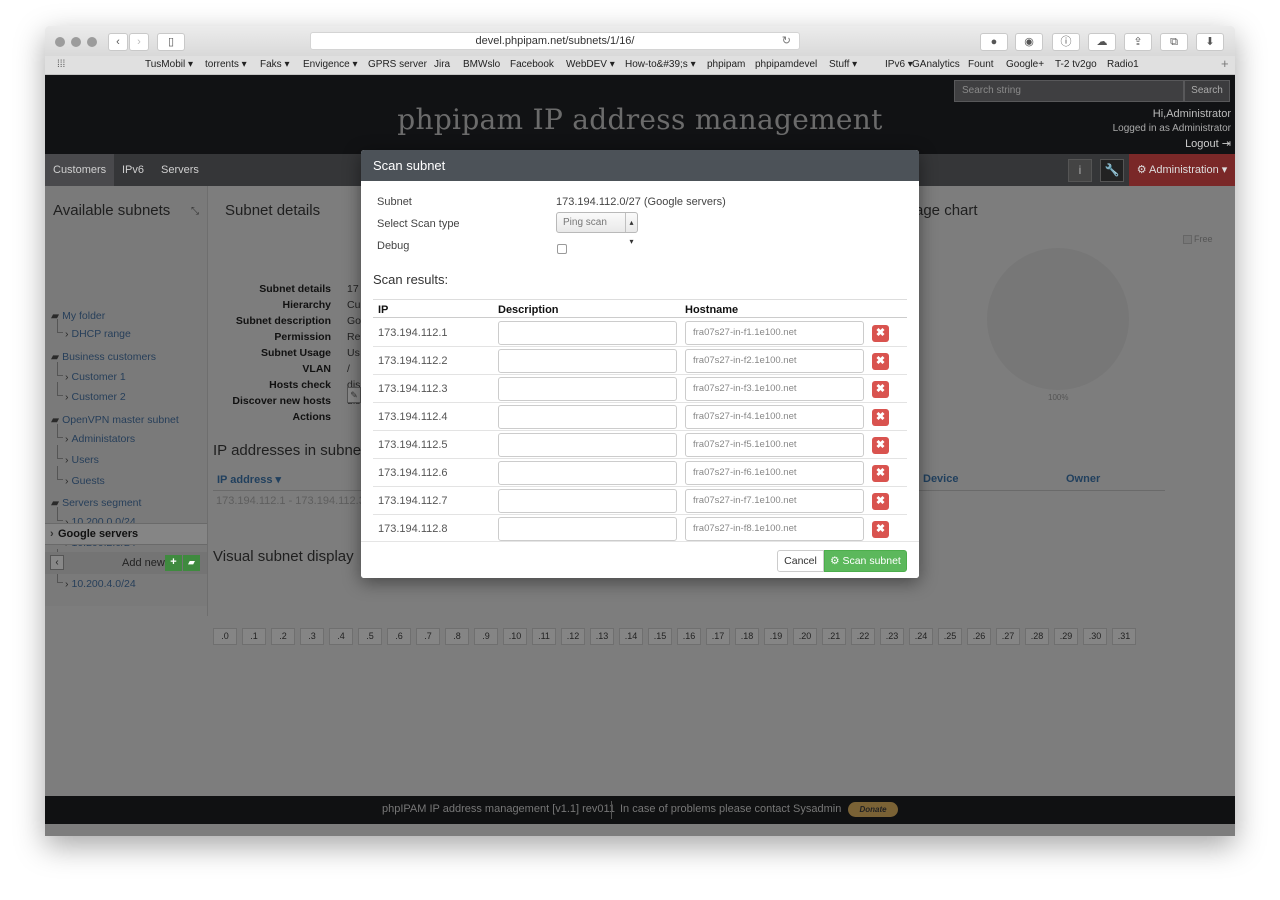 The image size is (1280, 900). What do you see at coordinates (573, 636) in the screenshot?
I see `subnet-cell: .12` at bounding box center [573, 636].